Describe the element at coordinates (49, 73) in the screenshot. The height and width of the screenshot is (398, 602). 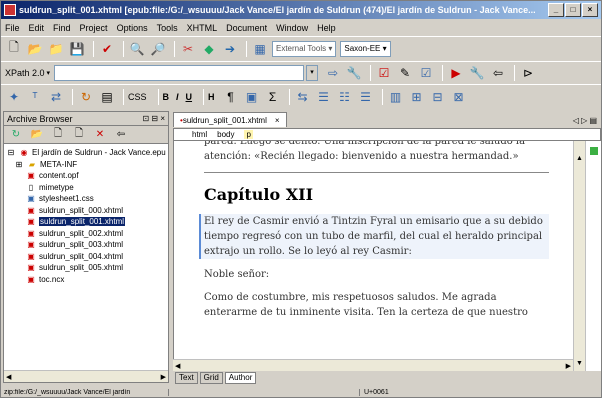
I see `xpath-version-dropdown-icon: ▾` at that location.